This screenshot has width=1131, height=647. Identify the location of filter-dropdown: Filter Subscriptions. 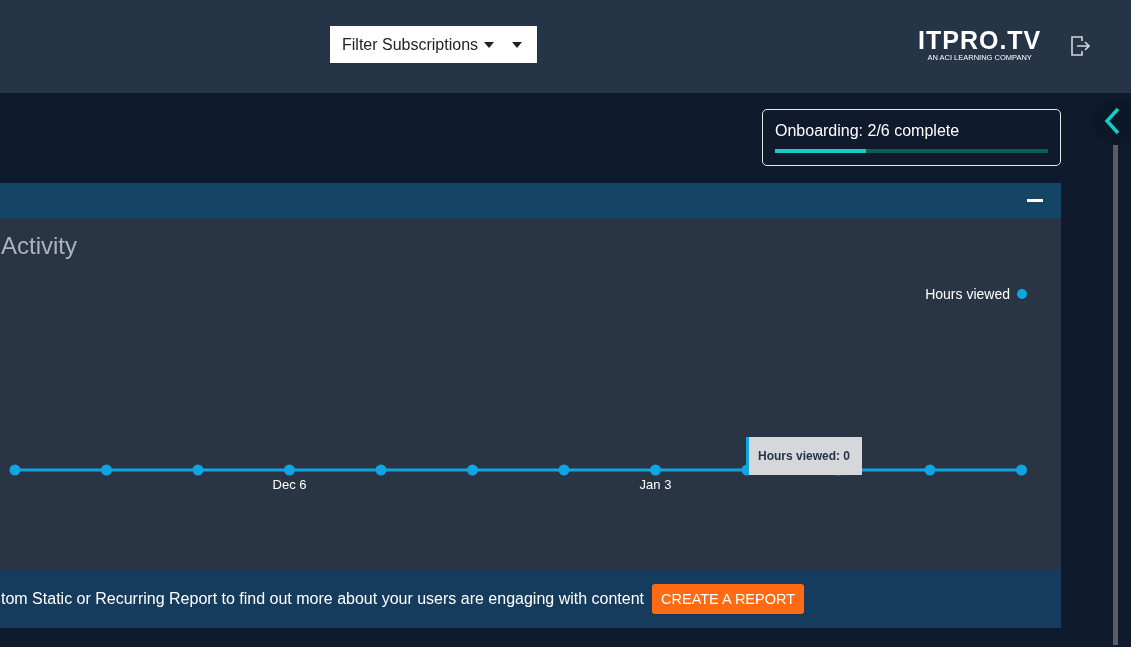
(433, 44).